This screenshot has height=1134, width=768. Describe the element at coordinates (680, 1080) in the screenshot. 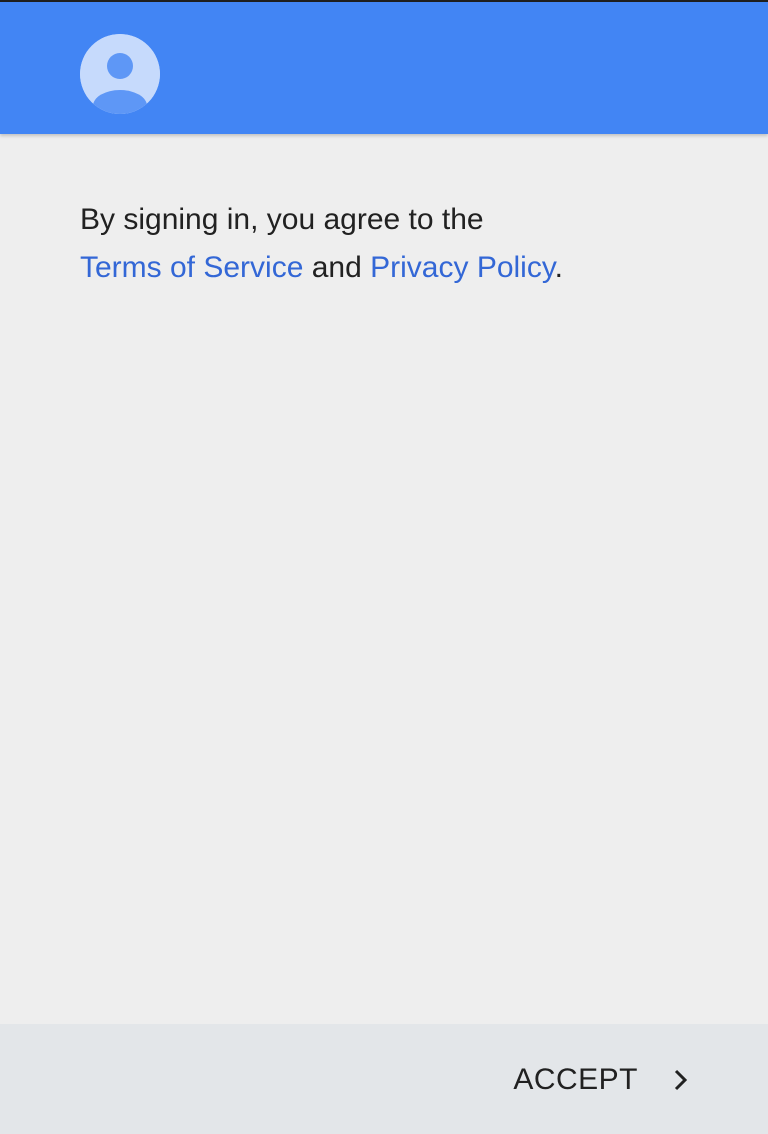

I see `chevron-right-icon` at that location.